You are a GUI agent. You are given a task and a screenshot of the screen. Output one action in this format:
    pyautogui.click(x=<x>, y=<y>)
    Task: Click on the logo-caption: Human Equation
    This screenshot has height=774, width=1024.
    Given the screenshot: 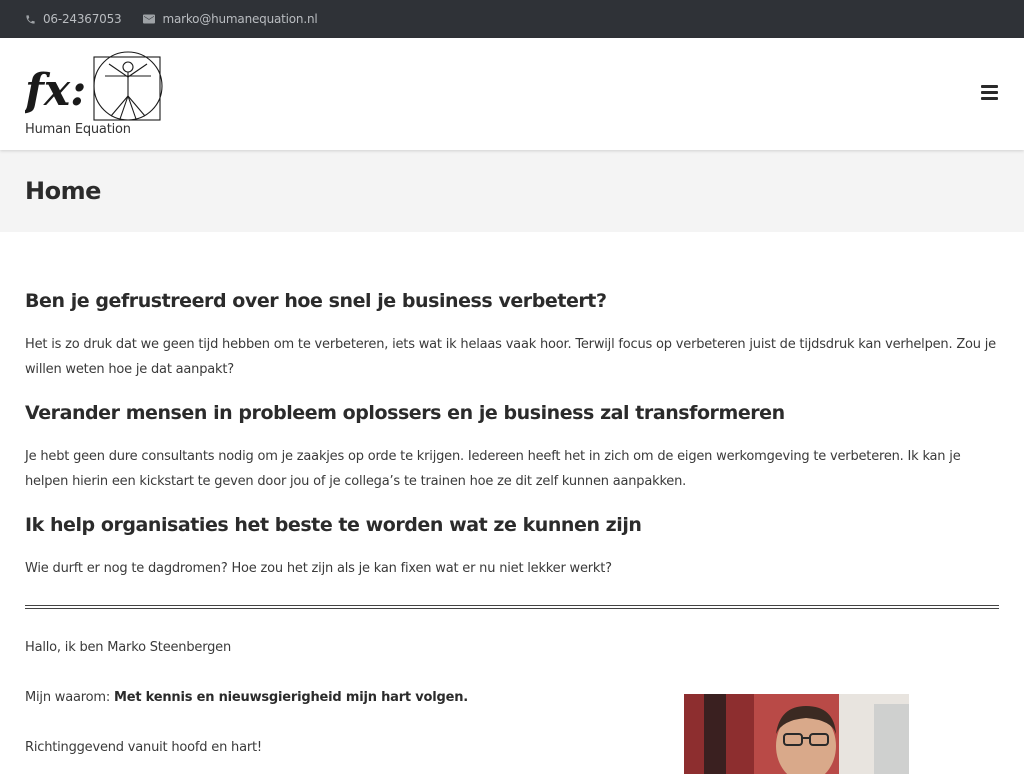 What is the action you would take?
    pyautogui.click(x=78, y=129)
    